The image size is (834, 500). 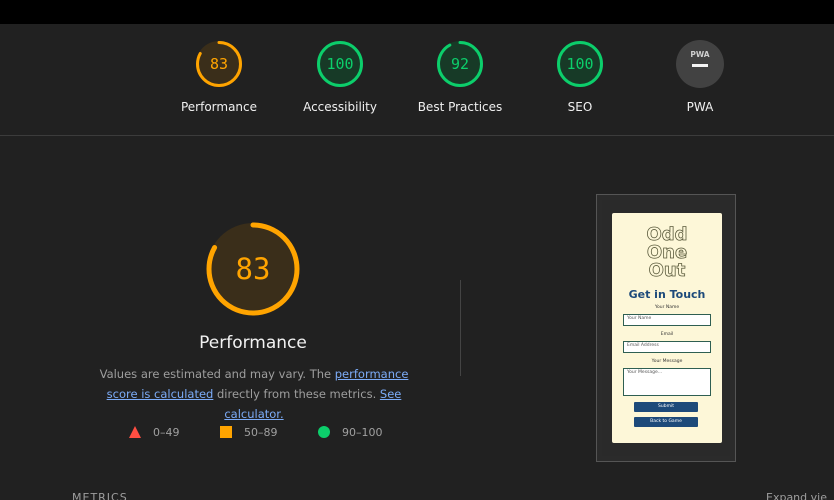 I want to click on gauge-seo: 100 SEO, so click(x=580, y=76).